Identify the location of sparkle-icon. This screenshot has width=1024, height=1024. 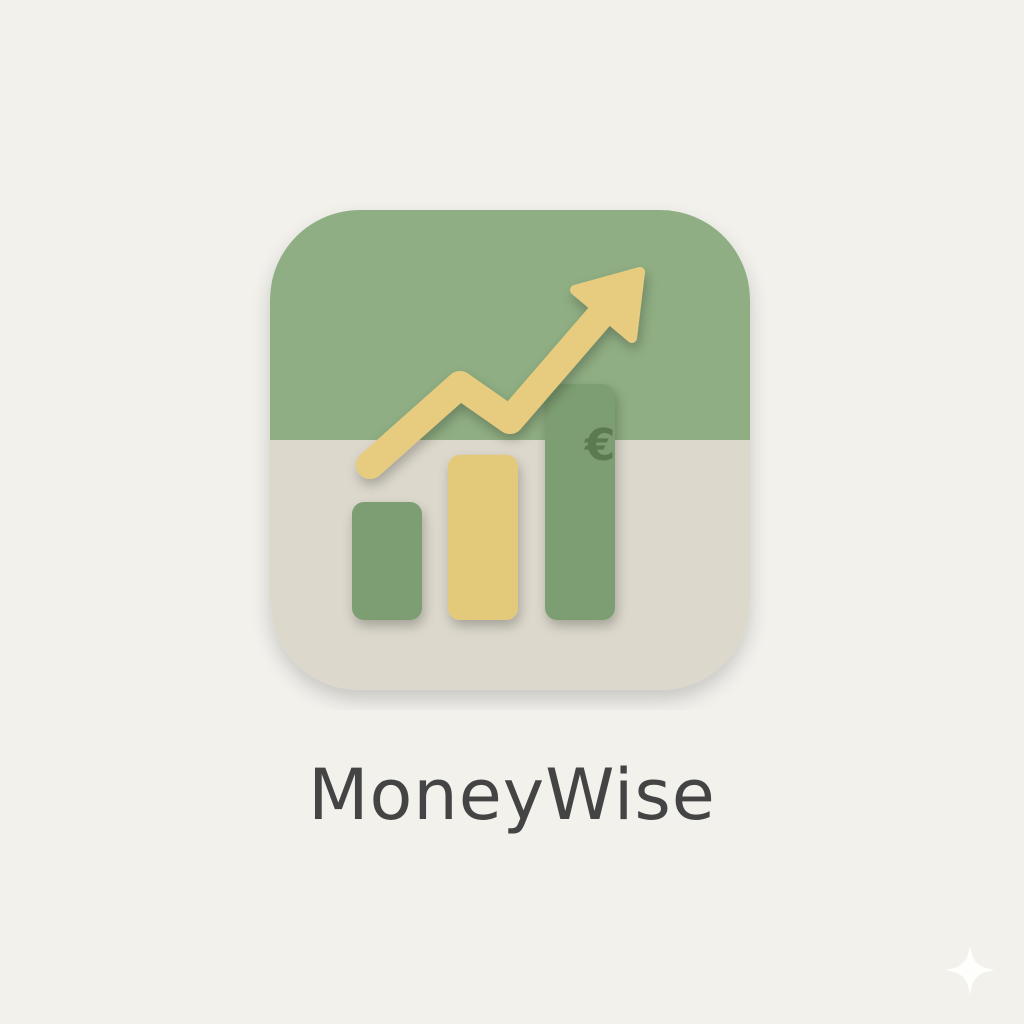
(970, 970).